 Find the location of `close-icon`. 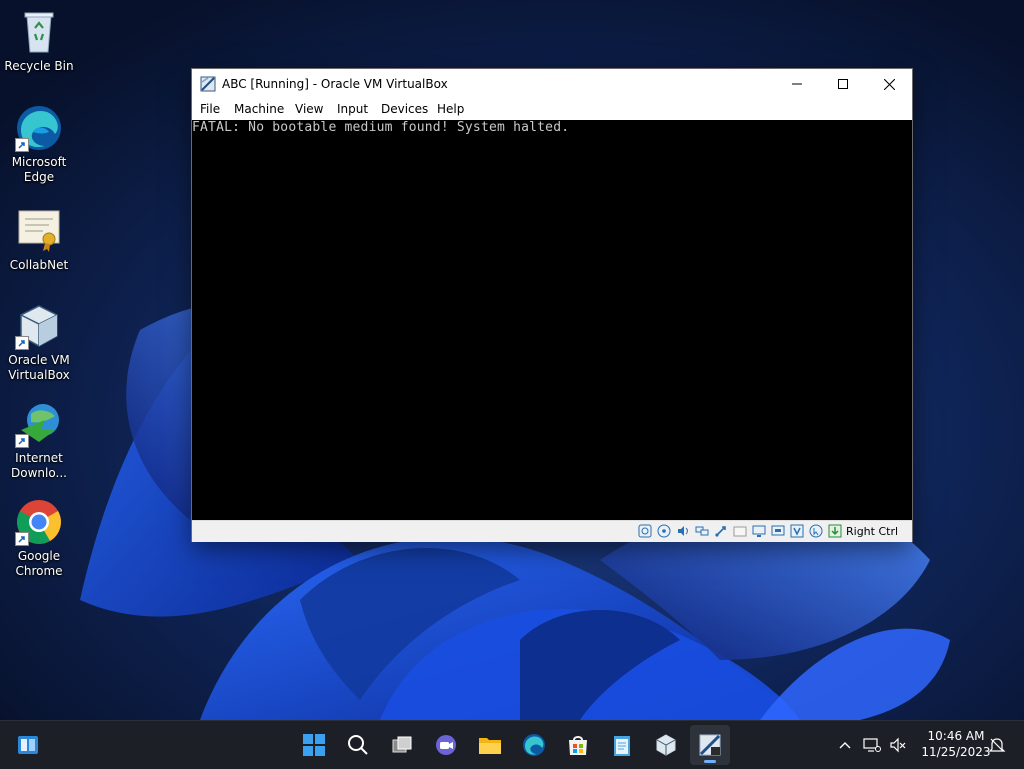

close-icon is located at coordinates (889, 84).